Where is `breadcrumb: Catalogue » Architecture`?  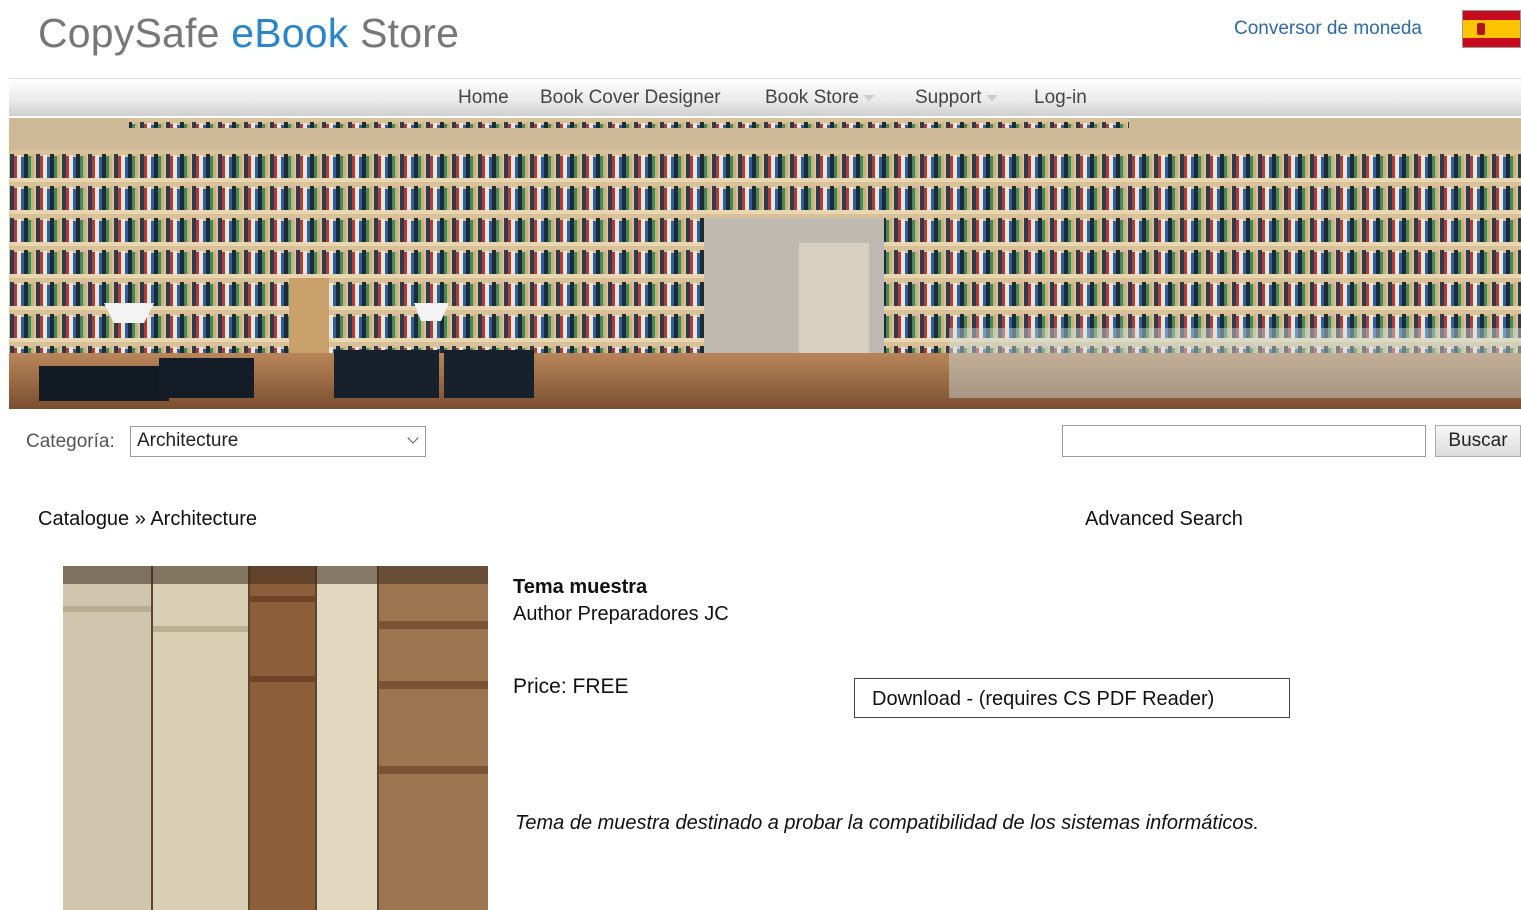
breadcrumb: Catalogue » Architecture is located at coordinates (147, 519).